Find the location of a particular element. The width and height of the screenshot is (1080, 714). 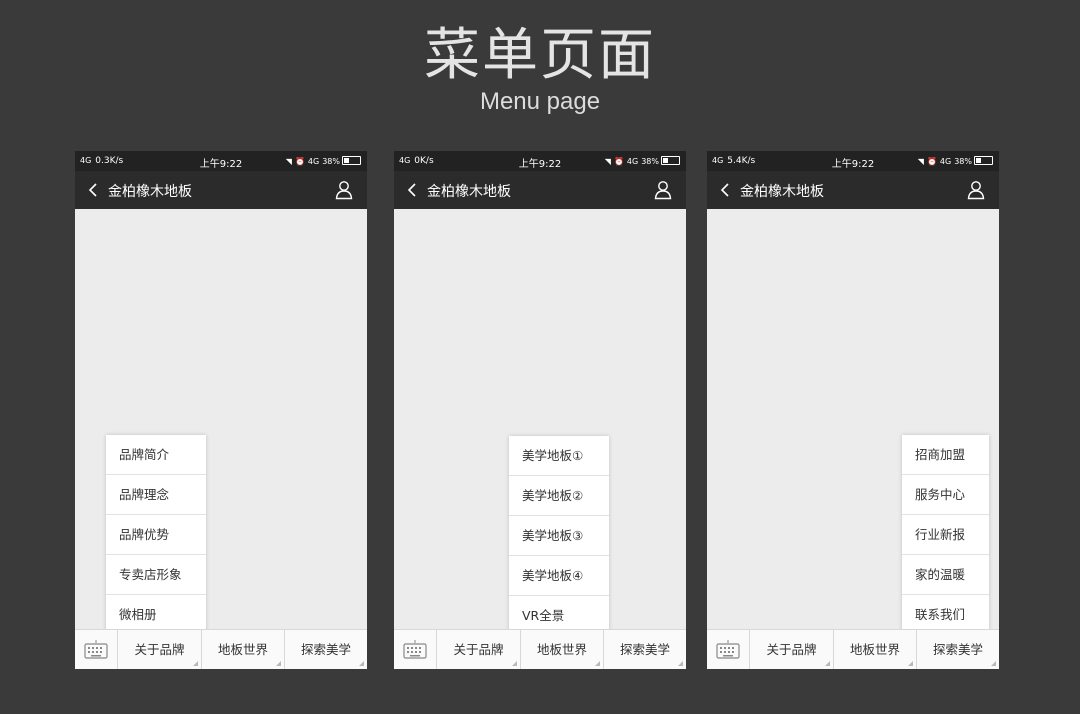

page-title: 菜单页面 is located at coordinates (540, 55).